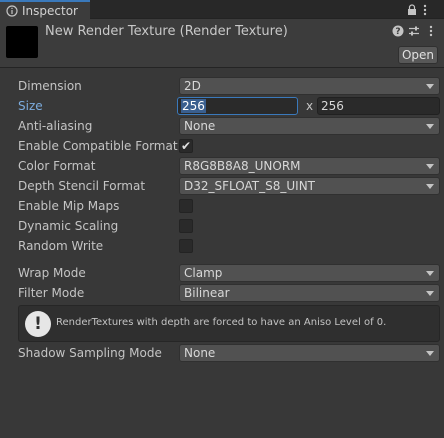  What do you see at coordinates (309, 273) in the screenshot?
I see `wrap-mode-dropdown: Clamp` at bounding box center [309, 273].